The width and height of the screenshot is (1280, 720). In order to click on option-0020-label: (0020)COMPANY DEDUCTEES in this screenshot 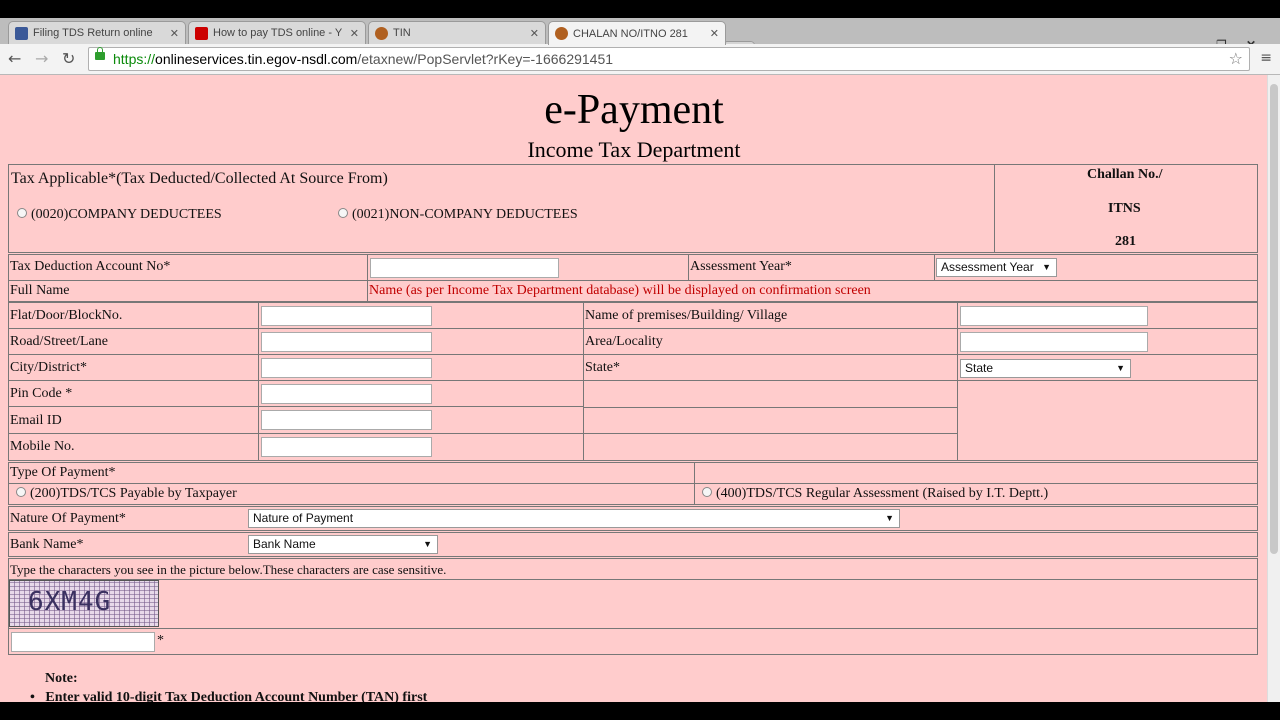, I will do `click(126, 214)`.